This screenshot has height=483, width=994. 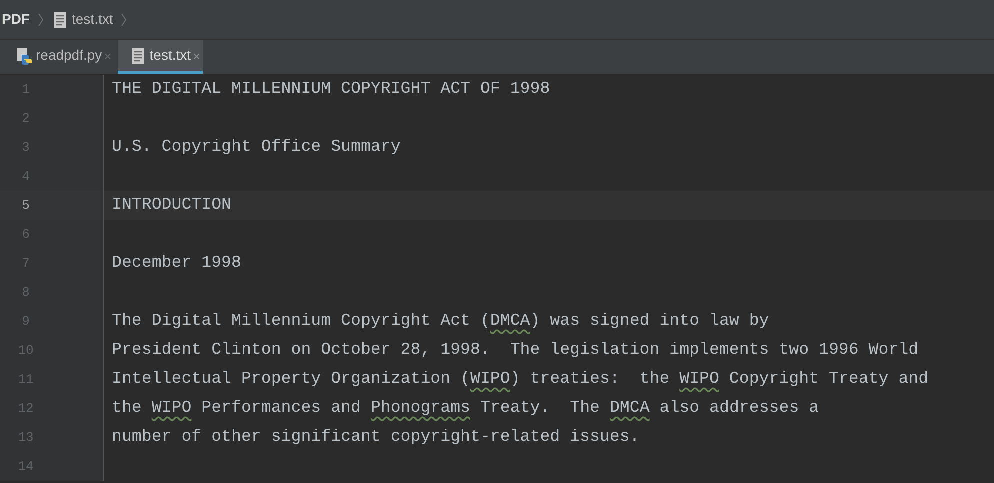 I want to click on code-line: Intellectual Property Organization (WIPO) treaties: the WIPO Copyright Treaty and, so click(x=520, y=379).